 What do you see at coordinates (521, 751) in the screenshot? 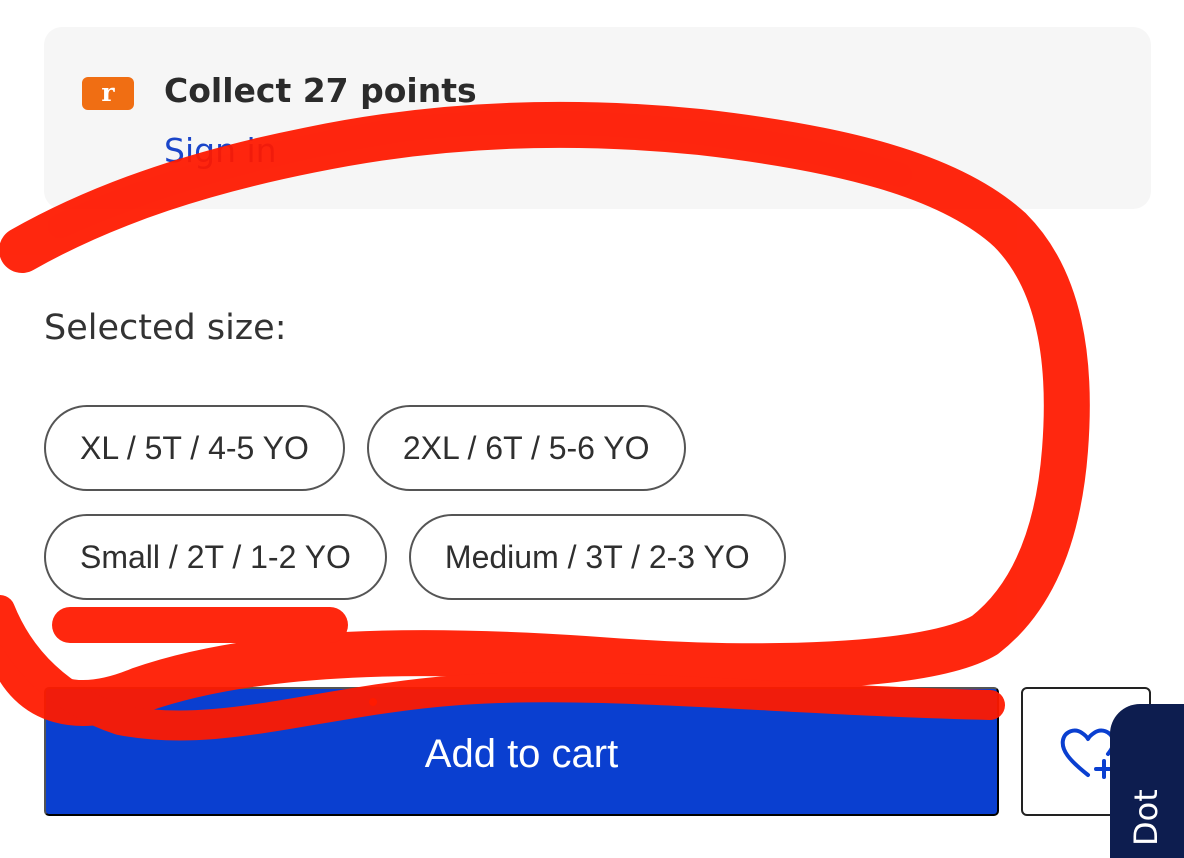
I see `add-to-cart-button: Add to cart` at bounding box center [521, 751].